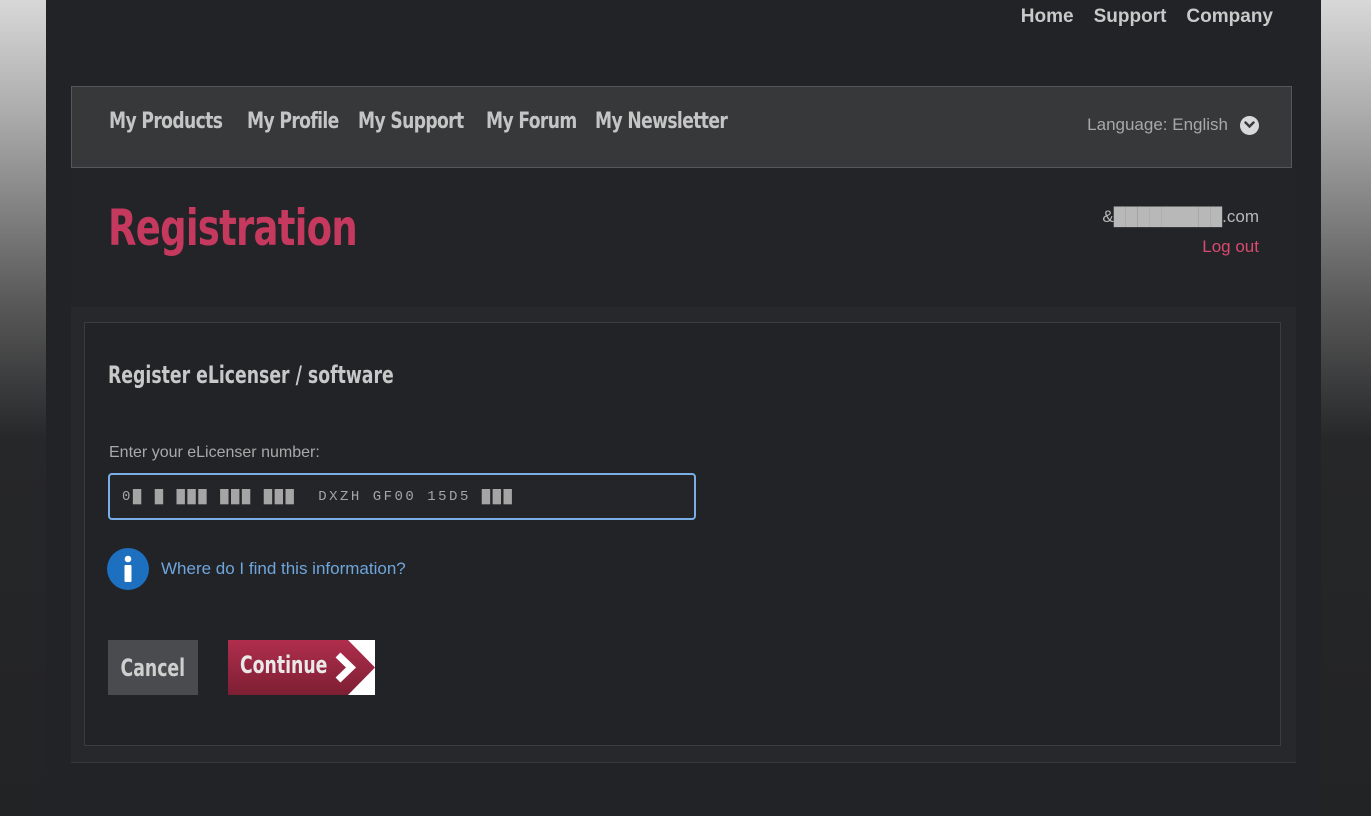 The width and height of the screenshot is (1371, 816). Describe the element at coordinates (1047, 17) in the screenshot. I see `nav-home-link: Home` at that location.